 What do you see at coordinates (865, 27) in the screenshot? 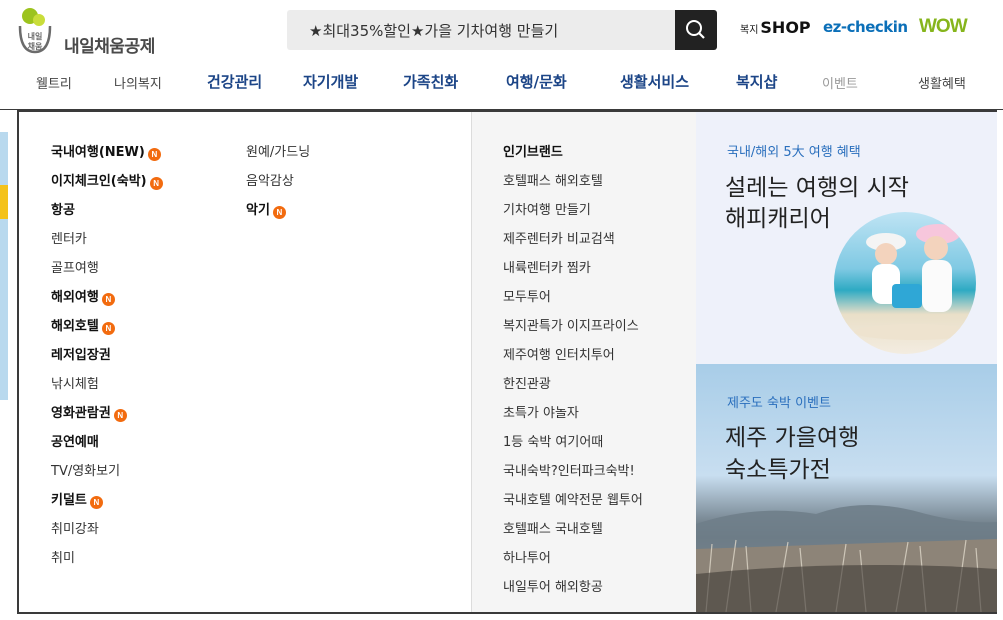
I see `ez-checkin-link: ez-checkin` at bounding box center [865, 27].